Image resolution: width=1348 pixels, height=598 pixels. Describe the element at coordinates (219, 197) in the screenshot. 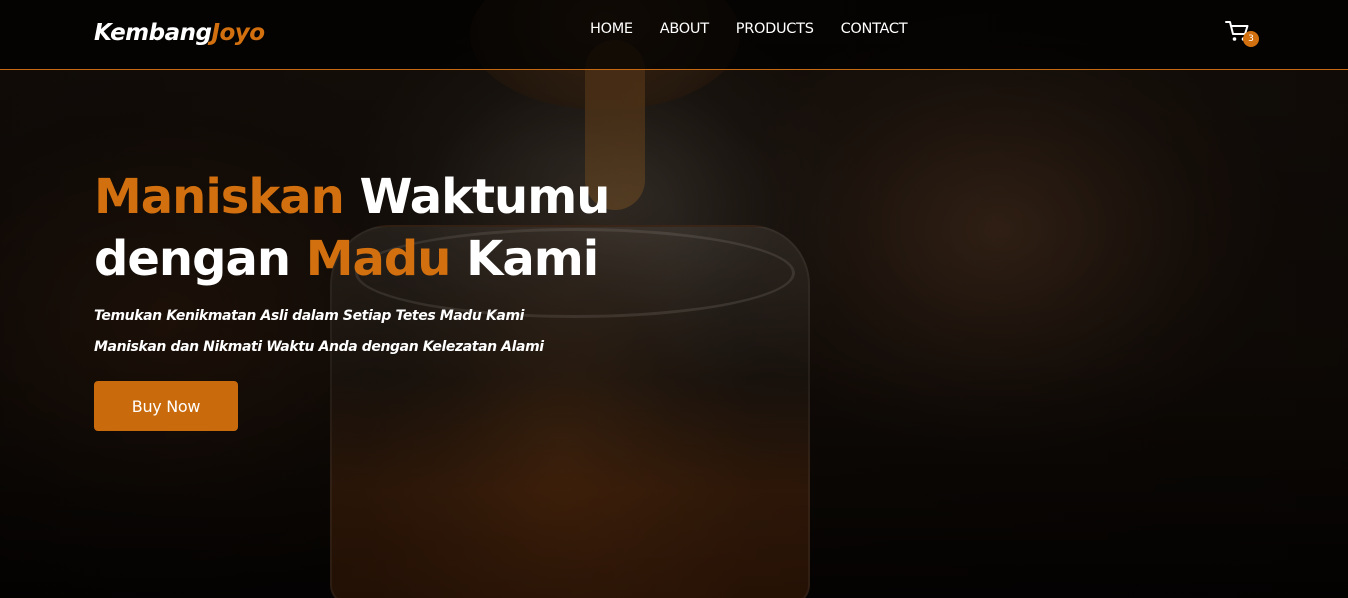

I see `headline-accent-1: Maniskan` at that location.